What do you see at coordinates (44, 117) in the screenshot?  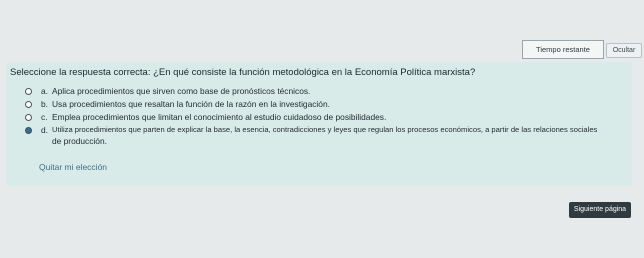 I see `option-c-letter: c.` at bounding box center [44, 117].